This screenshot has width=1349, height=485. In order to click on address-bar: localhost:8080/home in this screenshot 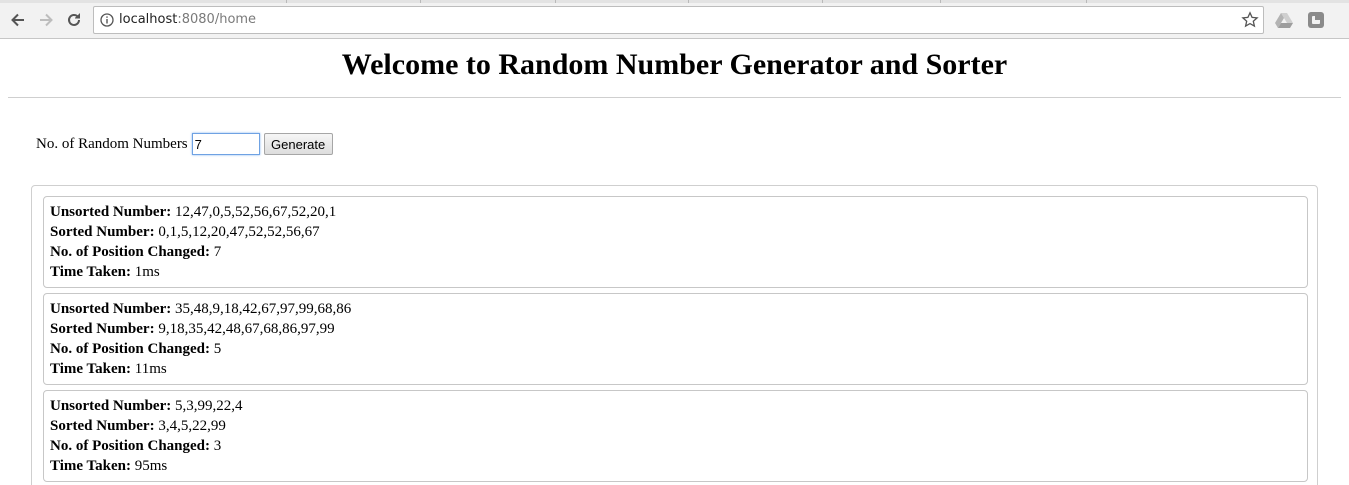, I will do `click(678, 20)`.